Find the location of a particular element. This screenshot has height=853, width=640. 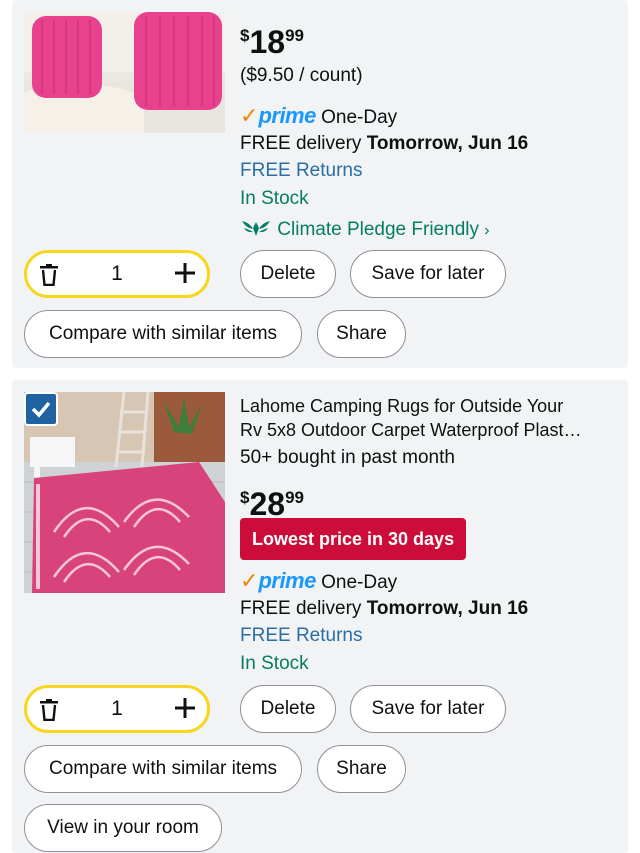

checkmark-icon is located at coordinates (41, 409).